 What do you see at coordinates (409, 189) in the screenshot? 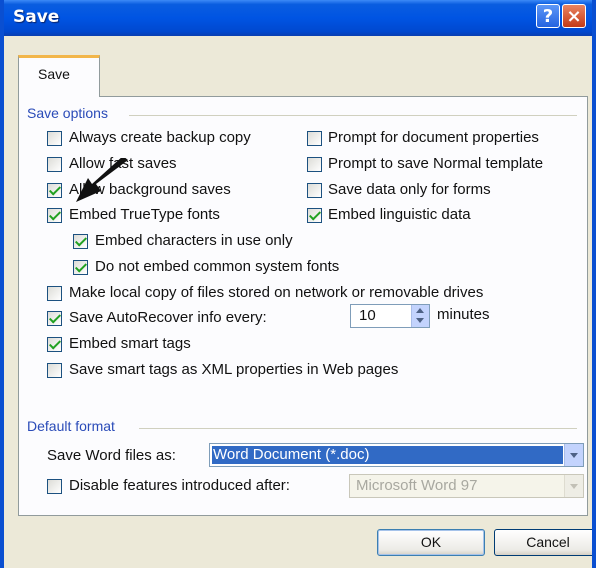
I see `save-data-only-forms-label: Save data only for forms` at bounding box center [409, 189].